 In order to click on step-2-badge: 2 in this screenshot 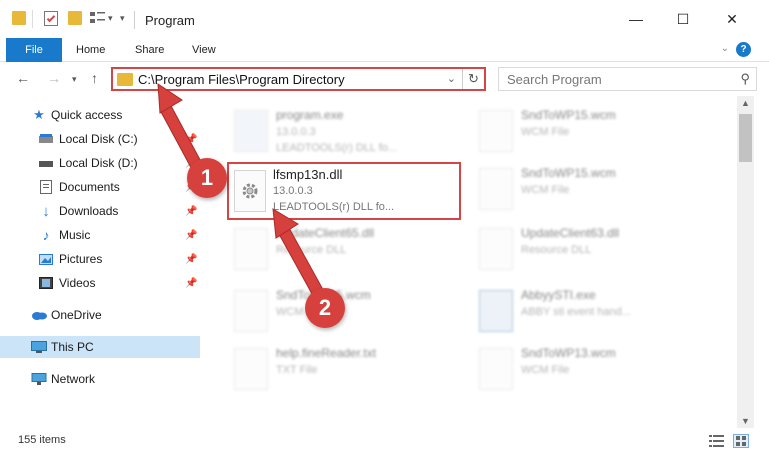, I will do `click(325, 308)`.